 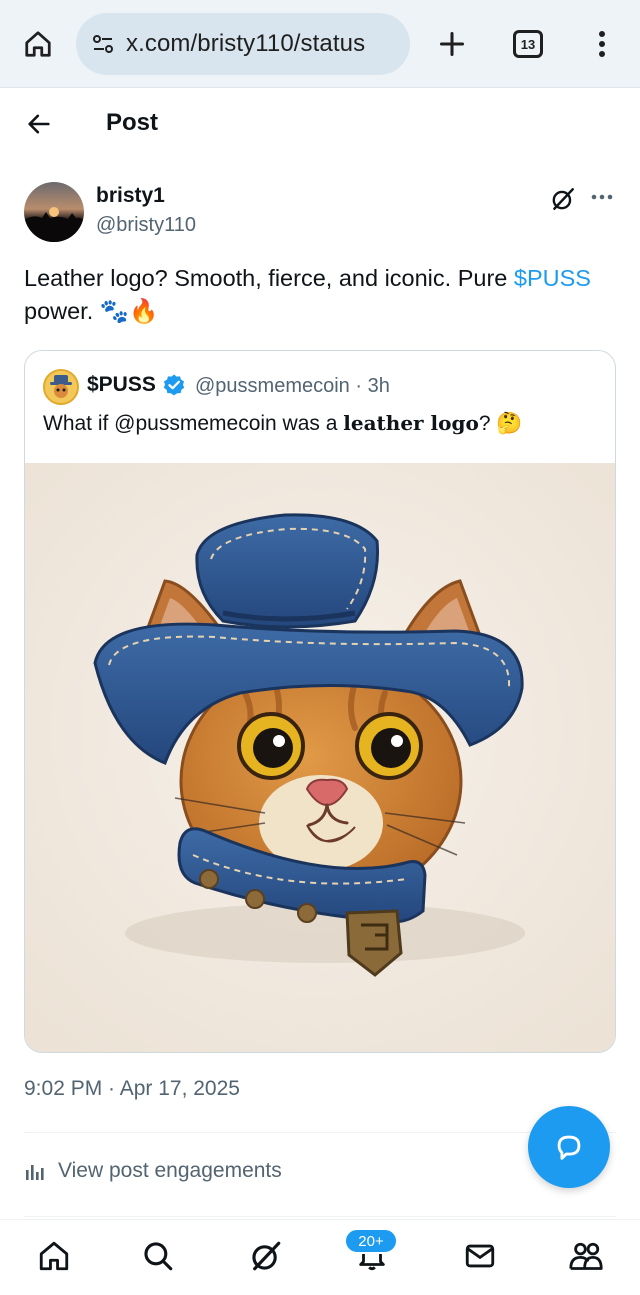 I want to click on author-handle: @bristy110, so click(x=146, y=225).